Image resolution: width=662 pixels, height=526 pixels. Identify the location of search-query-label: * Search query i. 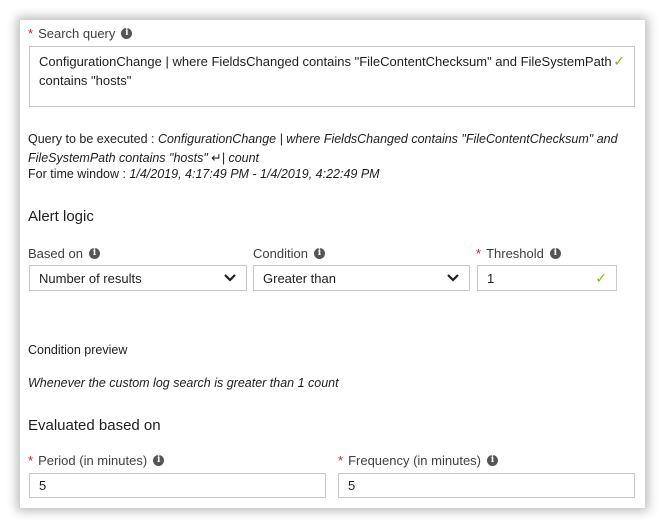
(80, 33).